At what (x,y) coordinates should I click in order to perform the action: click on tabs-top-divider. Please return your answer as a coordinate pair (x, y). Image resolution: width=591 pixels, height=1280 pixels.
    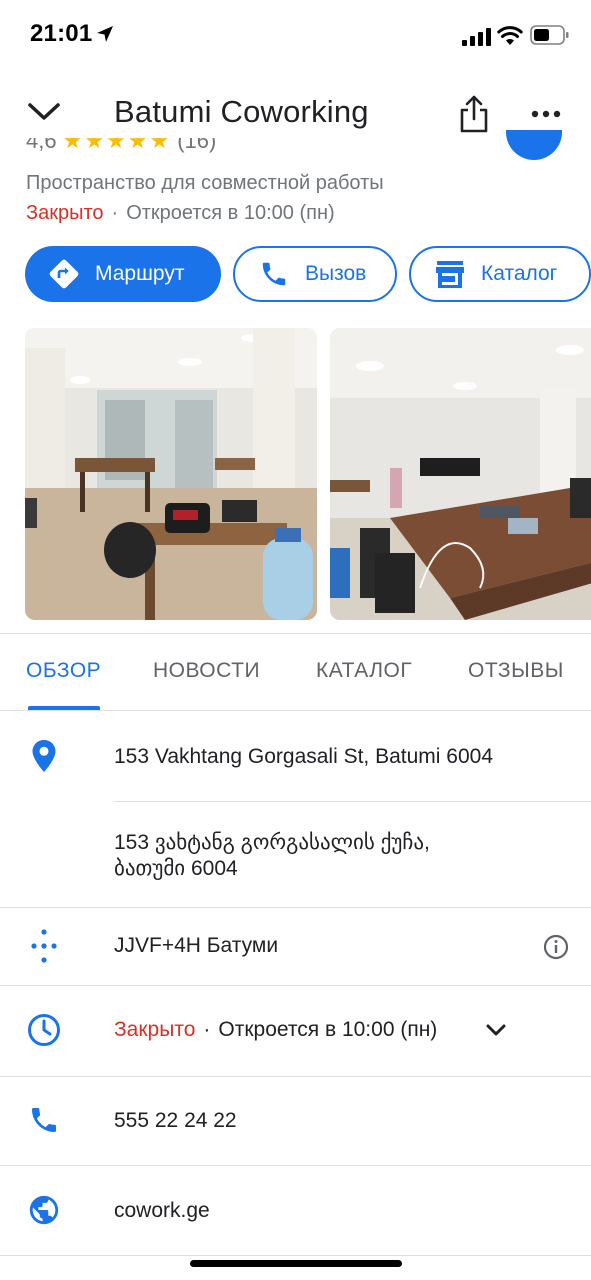
    Looking at the image, I should click on (295, 633).